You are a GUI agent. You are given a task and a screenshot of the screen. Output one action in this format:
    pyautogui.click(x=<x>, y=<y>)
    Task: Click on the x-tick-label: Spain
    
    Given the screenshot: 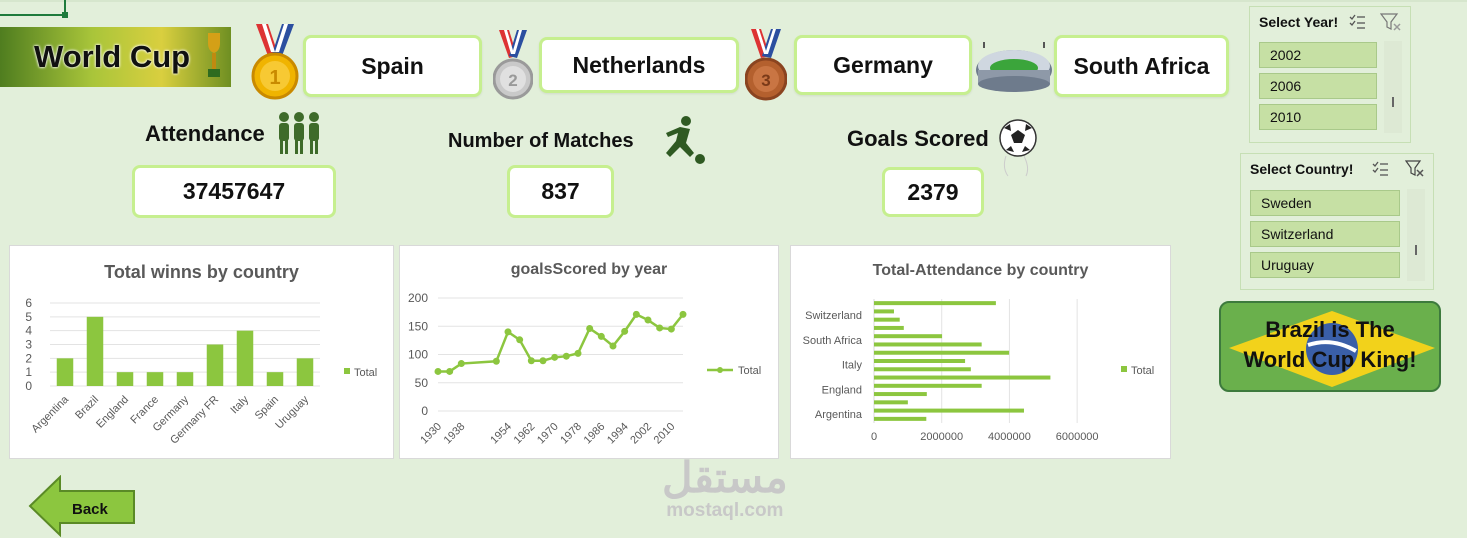 What is the action you would take?
    pyautogui.click(x=267, y=408)
    